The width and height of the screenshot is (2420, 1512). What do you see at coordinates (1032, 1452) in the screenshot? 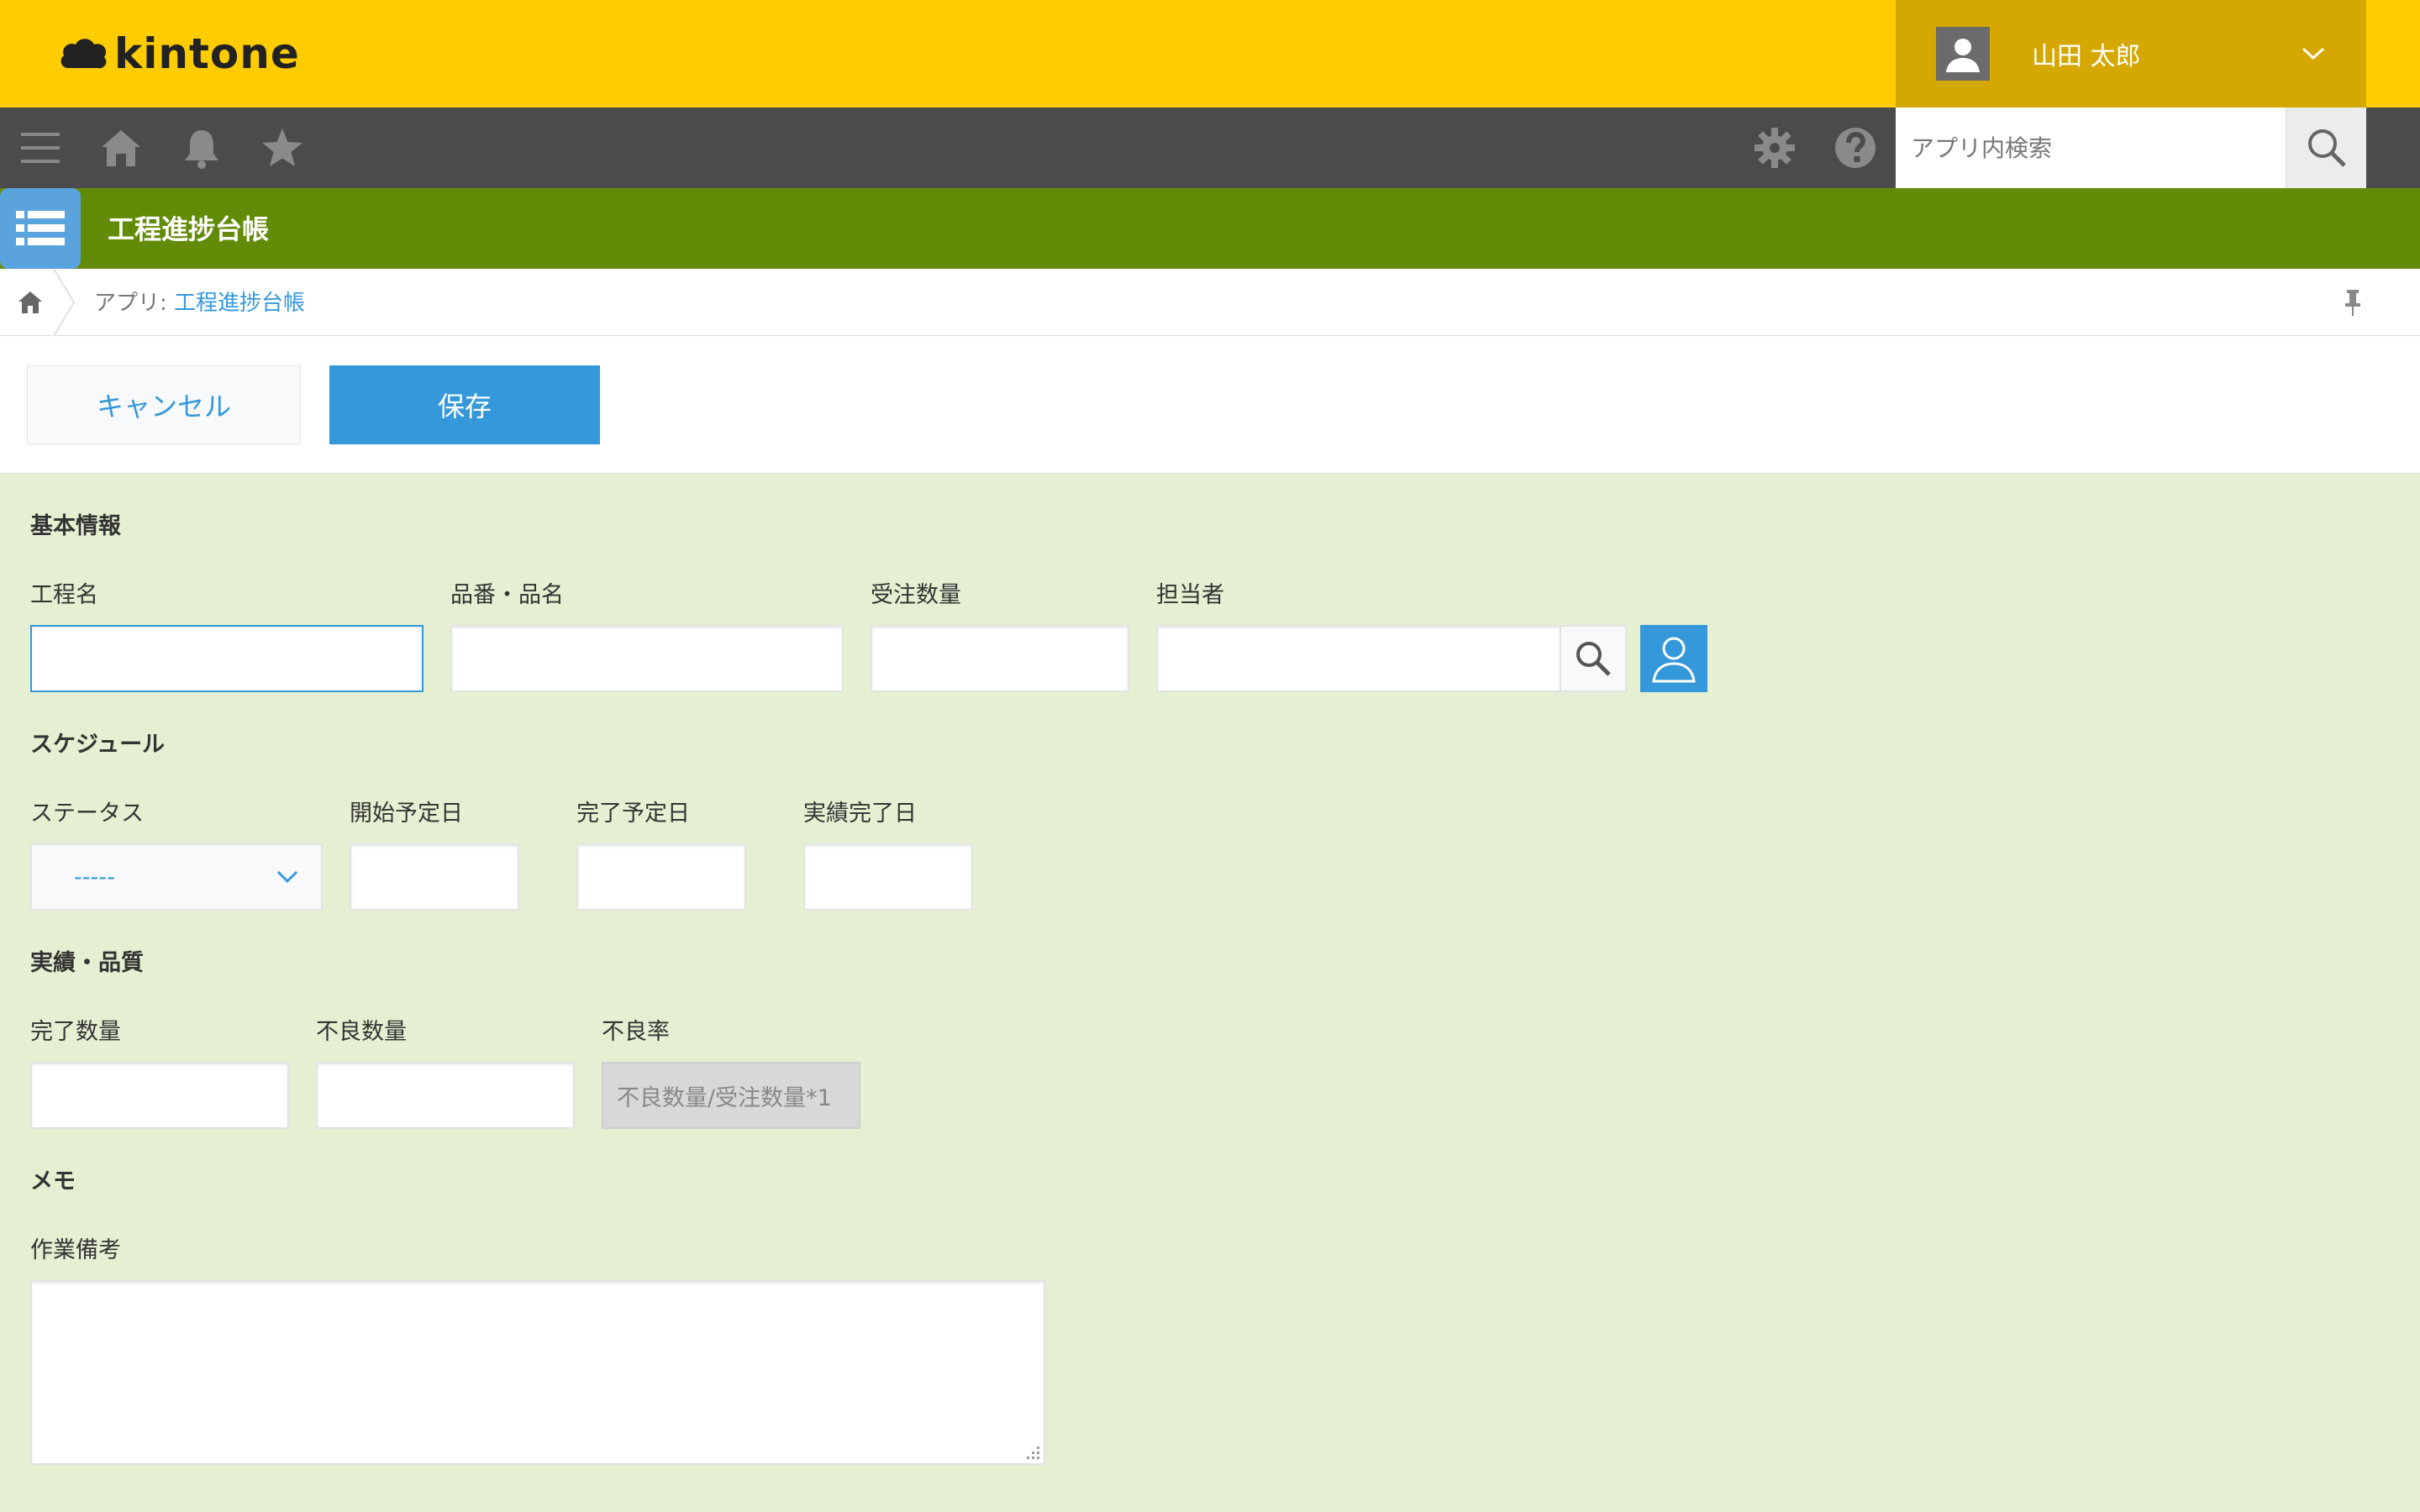
I see `resize-handle-icon` at bounding box center [1032, 1452].